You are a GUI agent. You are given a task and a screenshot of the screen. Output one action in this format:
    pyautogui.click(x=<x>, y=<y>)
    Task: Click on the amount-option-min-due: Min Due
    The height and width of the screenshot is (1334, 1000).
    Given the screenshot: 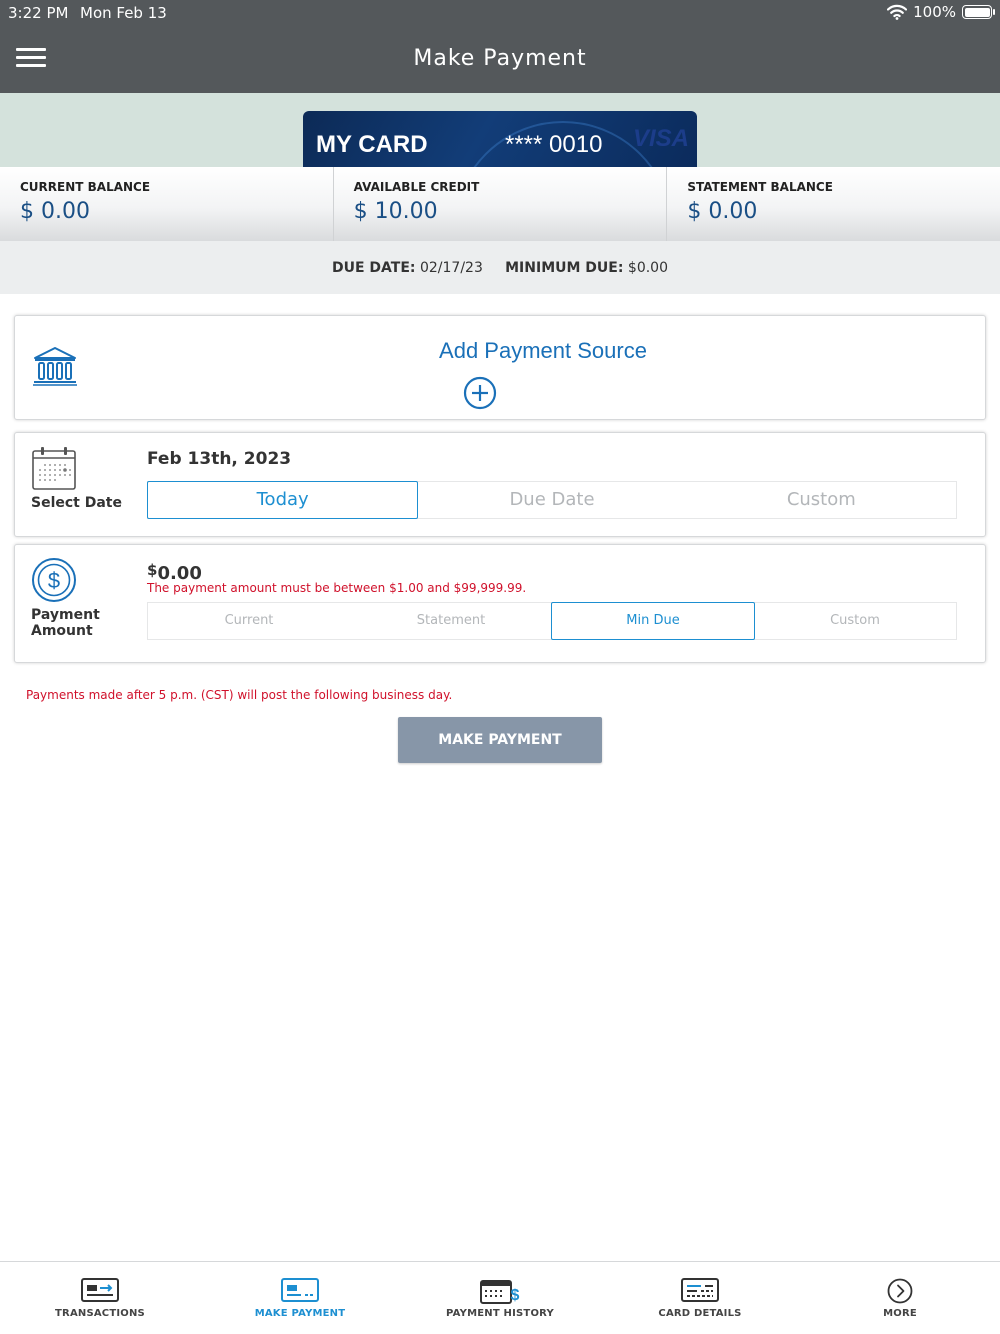 What is the action you would take?
    pyautogui.click(x=653, y=621)
    